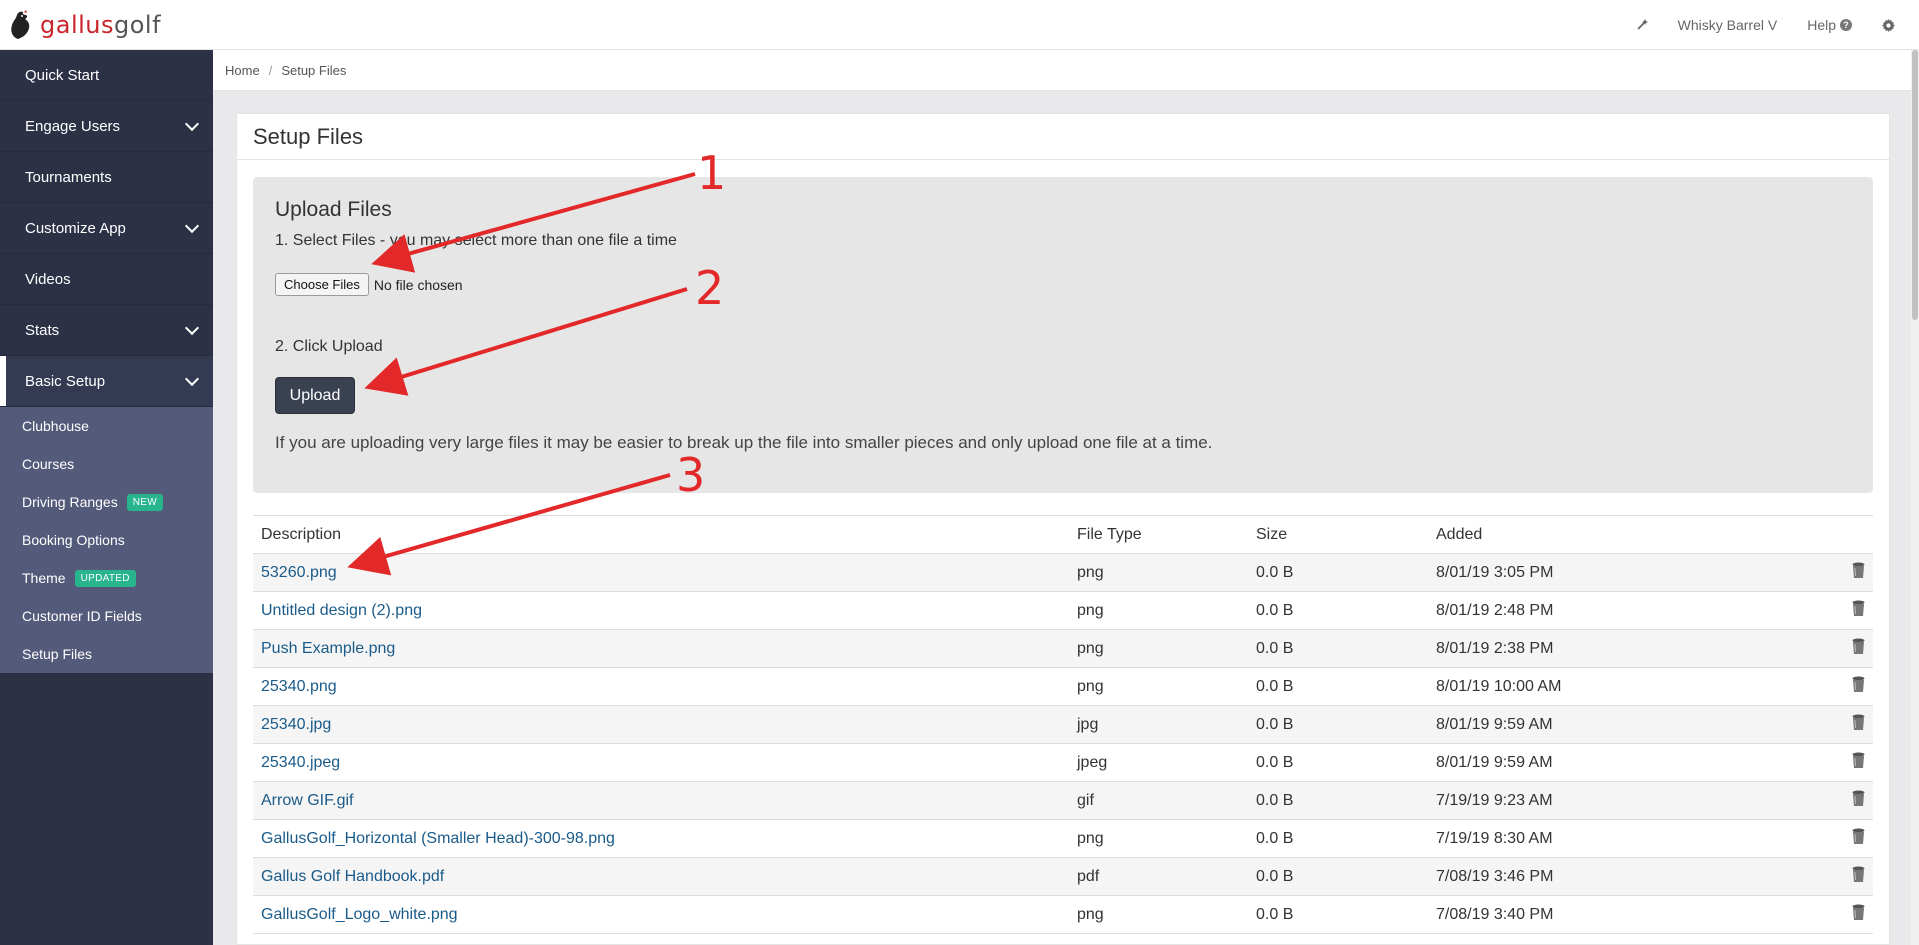 This screenshot has width=1919, height=945. What do you see at coordinates (322, 284) in the screenshot?
I see `choose-files-button: Choose Files` at bounding box center [322, 284].